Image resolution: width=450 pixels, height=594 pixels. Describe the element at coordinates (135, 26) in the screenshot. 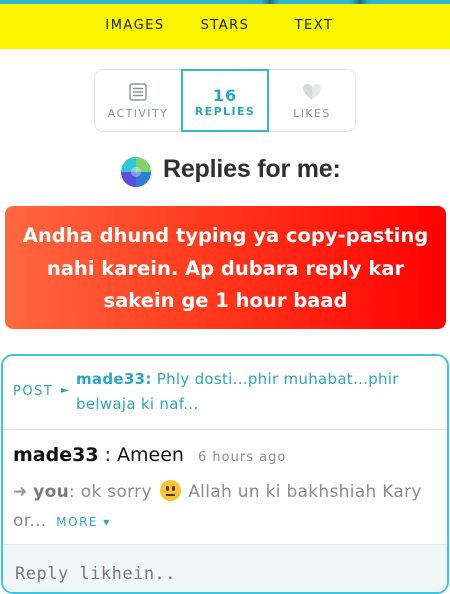

I see `nav-images-link: IMAGES` at that location.